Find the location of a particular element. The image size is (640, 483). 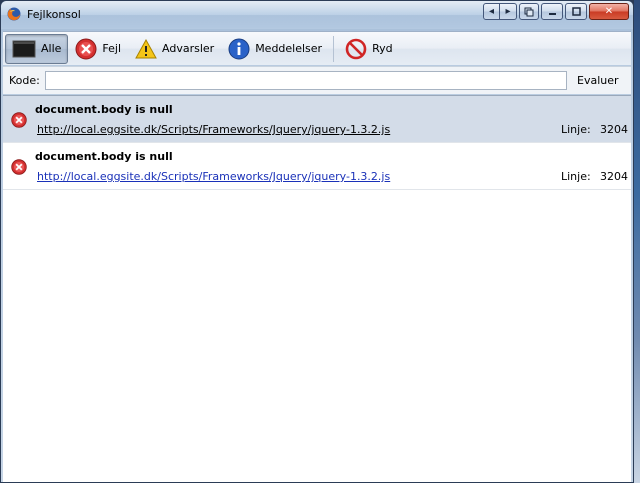

clear-label: Ryd is located at coordinates (382, 48).